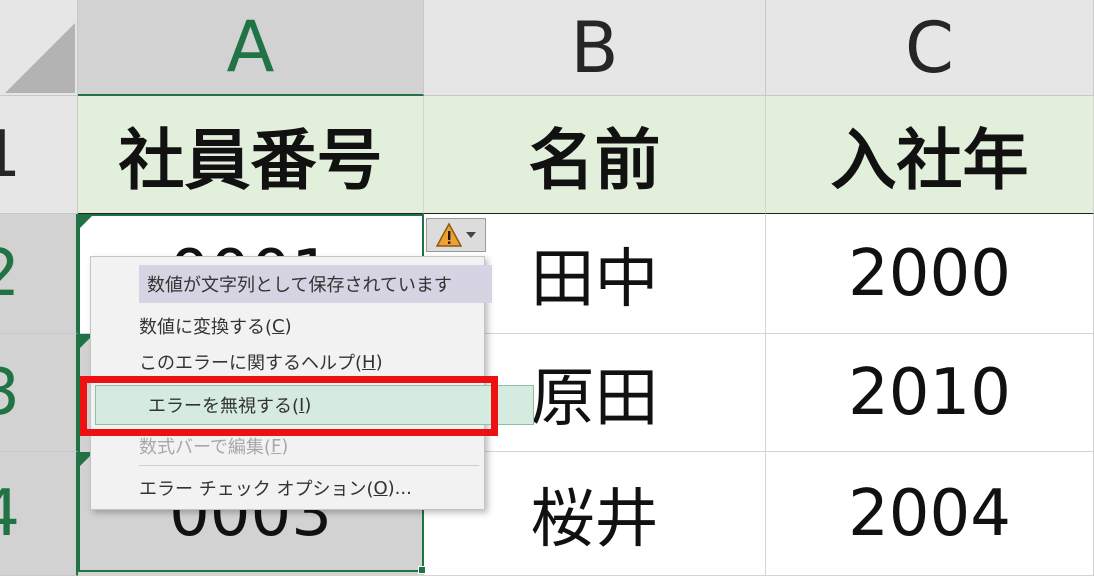  What do you see at coordinates (40, 58) in the screenshot?
I see `select-all-triangle-icon` at bounding box center [40, 58].